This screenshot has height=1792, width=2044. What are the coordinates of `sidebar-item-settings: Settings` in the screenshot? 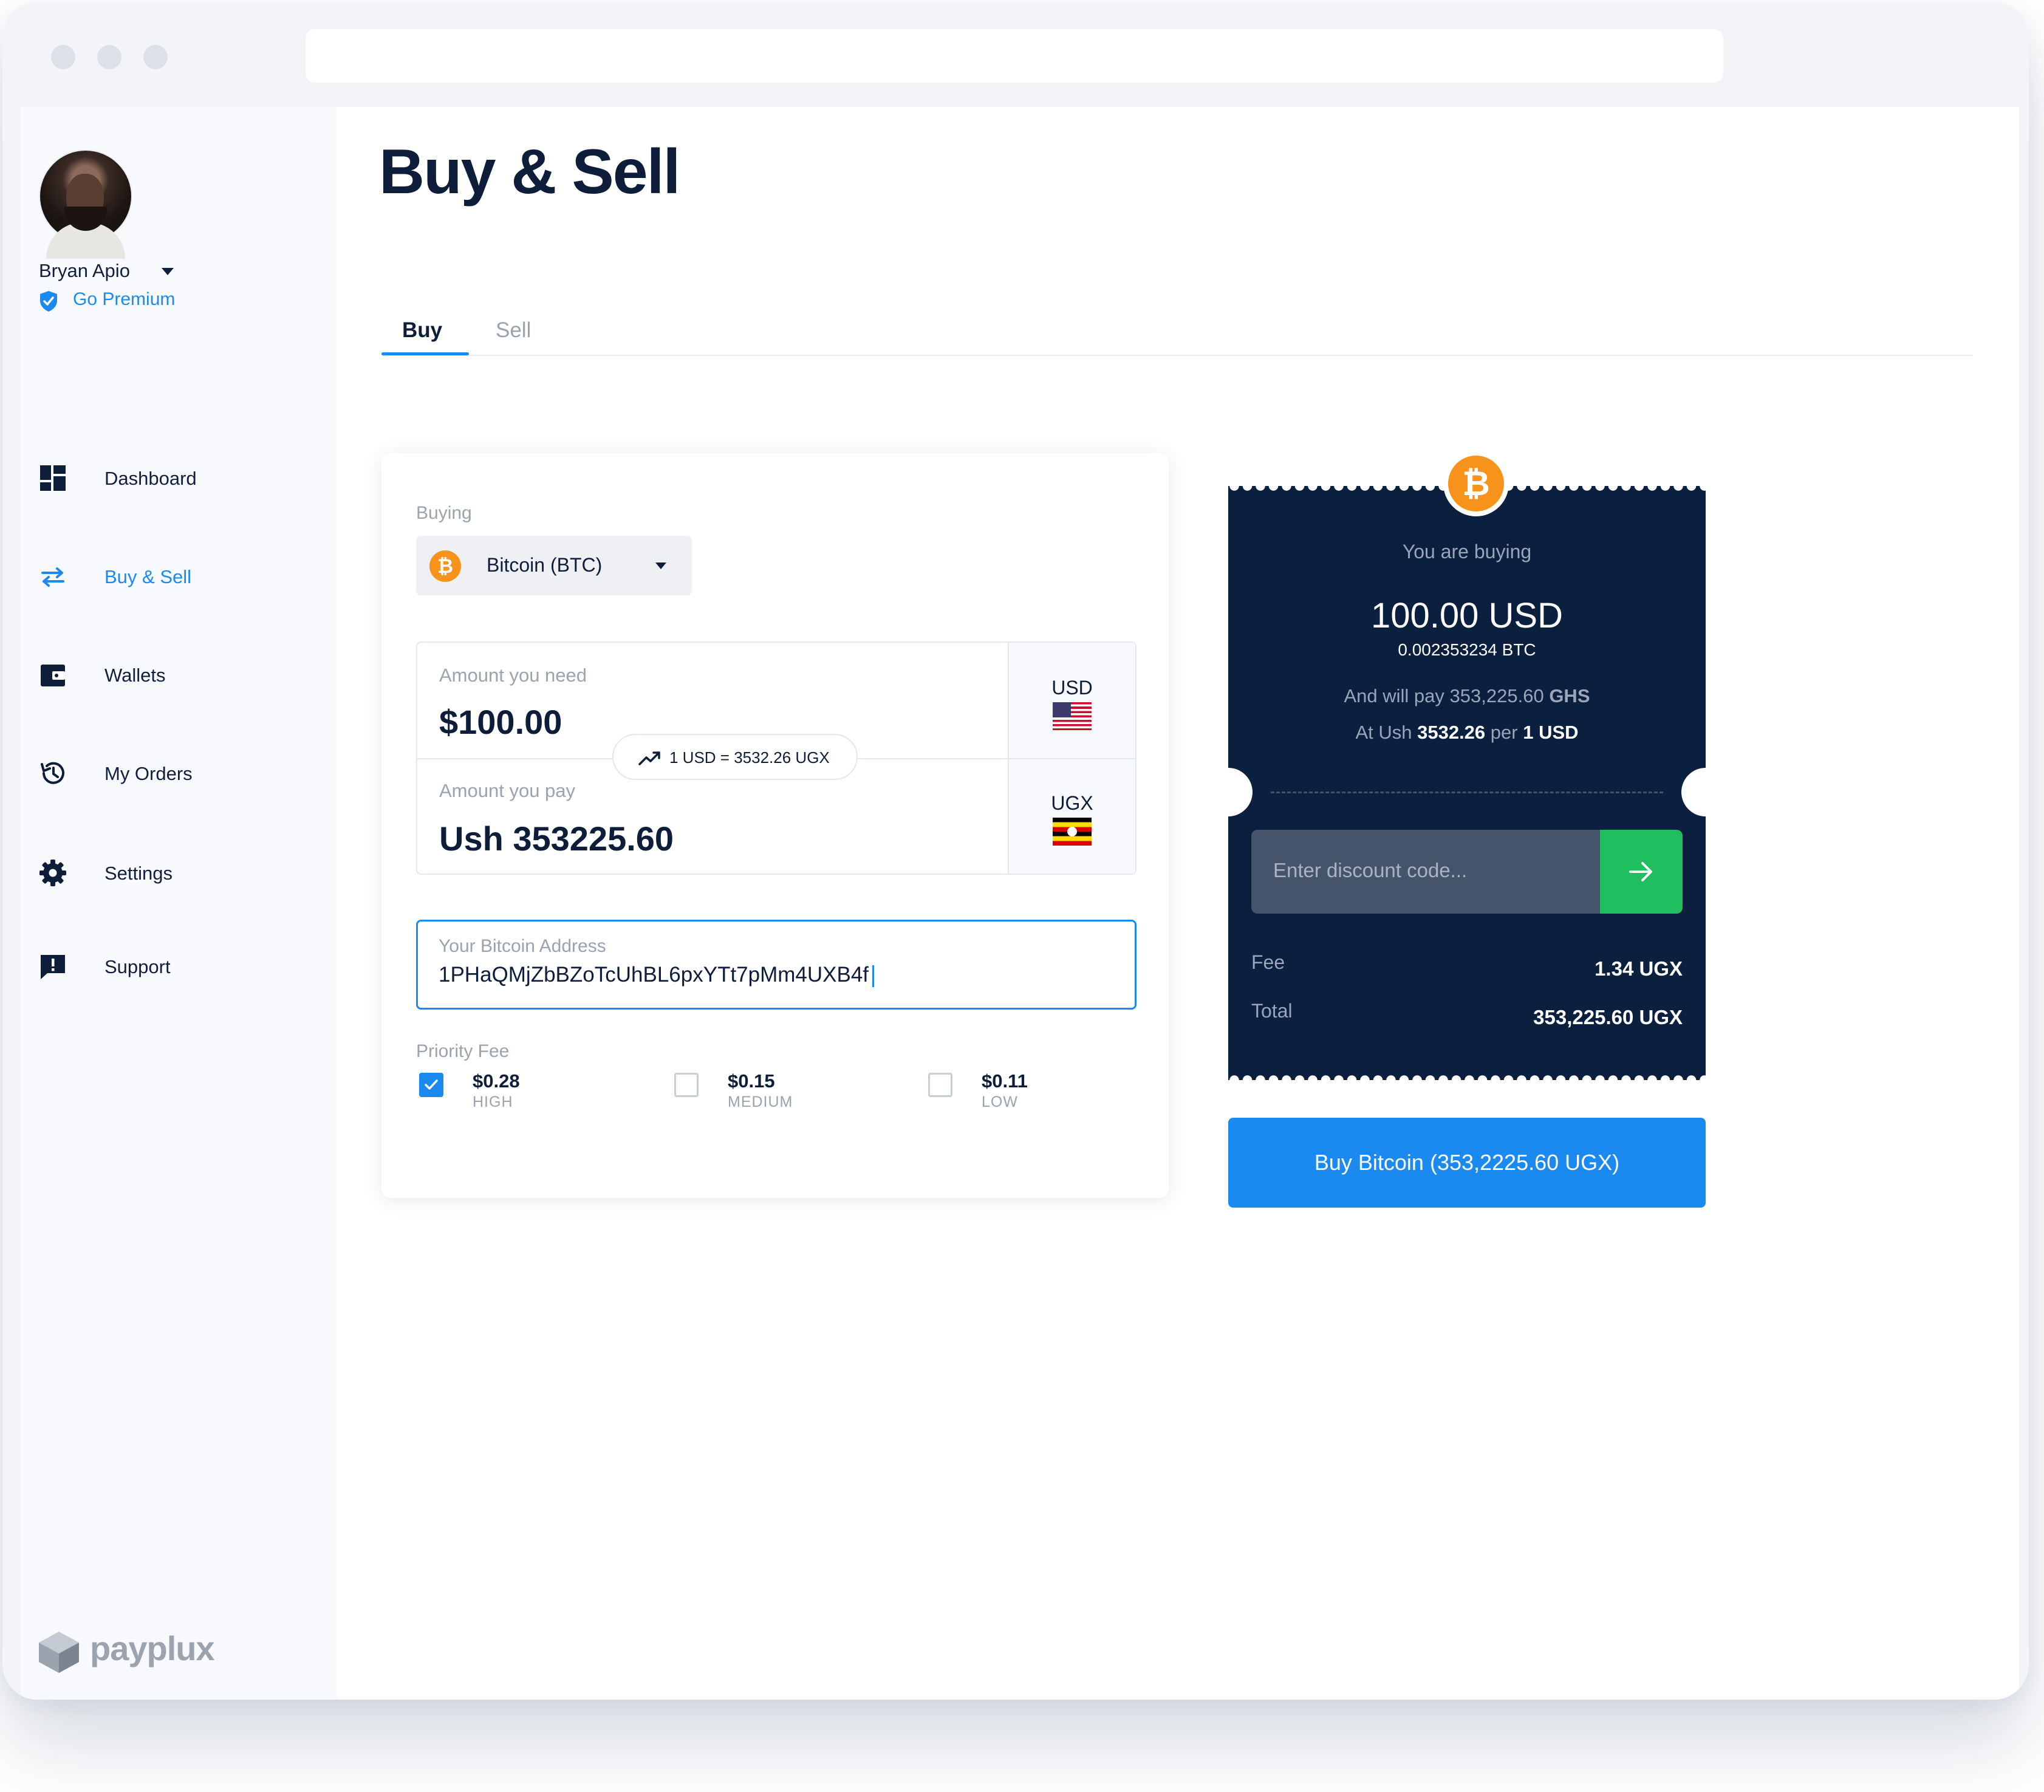 It's located at (179, 873).